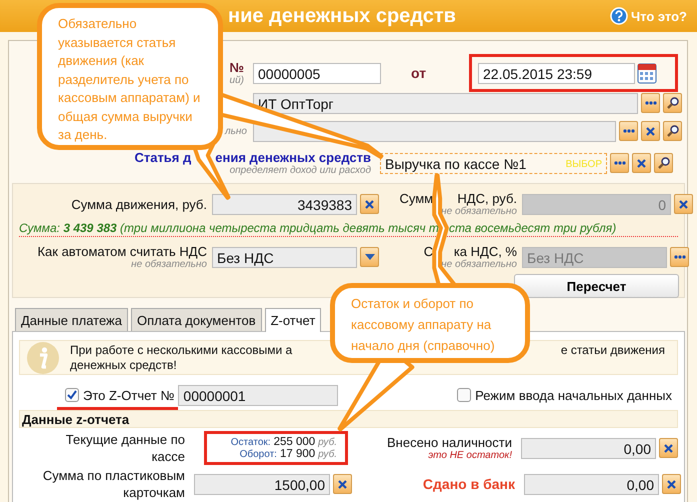  What do you see at coordinates (196, 319) in the screenshot?
I see `tab: Оплата документов` at bounding box center [196, 319].